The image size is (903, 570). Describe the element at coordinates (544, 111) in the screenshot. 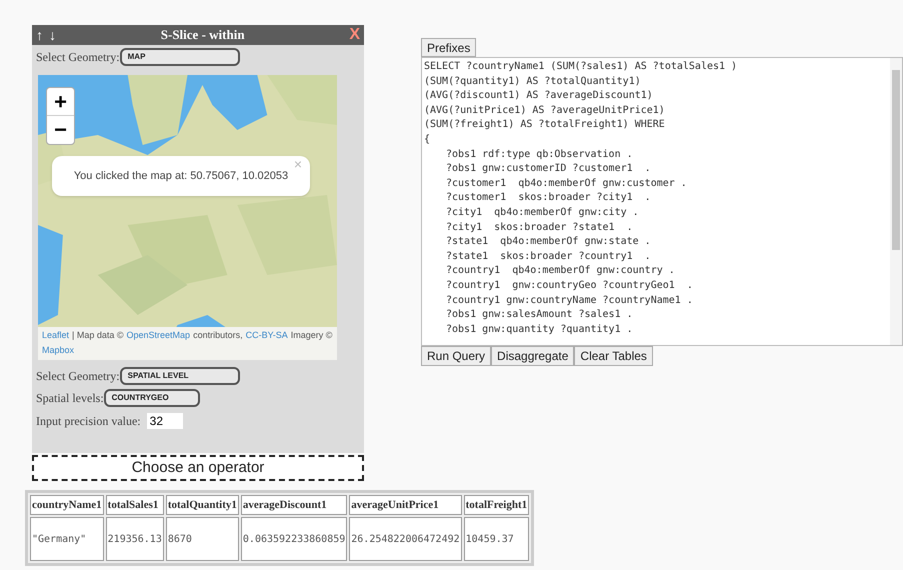

I see `query-line: (AVG(?unitPrice1) AS ?averageUnitPrice1)` at that location.